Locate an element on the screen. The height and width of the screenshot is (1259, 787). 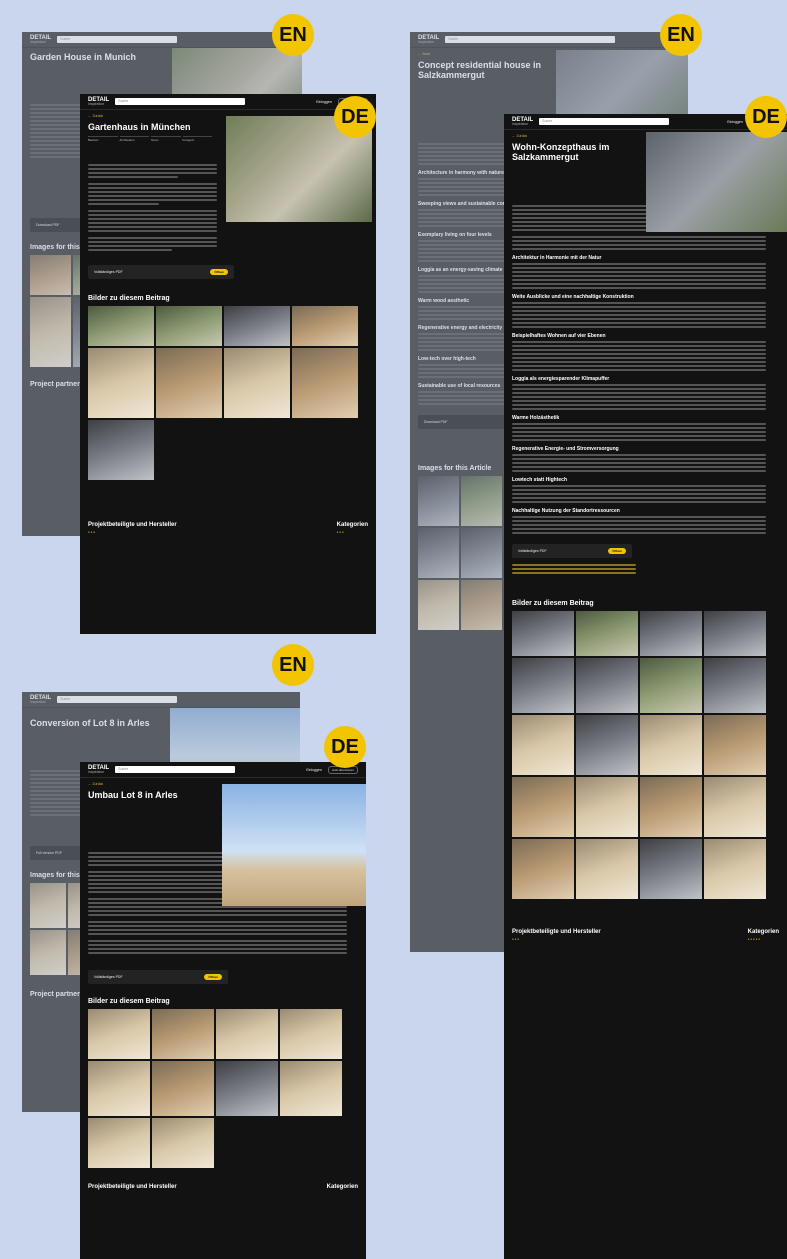
meta-item: Team is located at coordinates (166, 139).